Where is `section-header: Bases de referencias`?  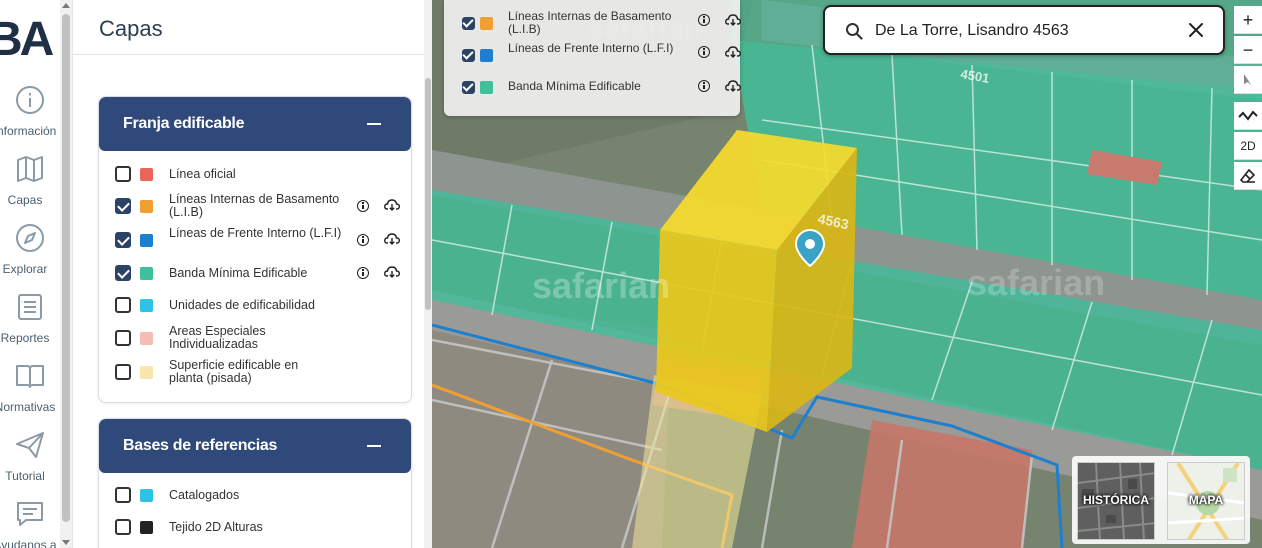
section-header: Bases de referencias is located at coordinates (255, 446).